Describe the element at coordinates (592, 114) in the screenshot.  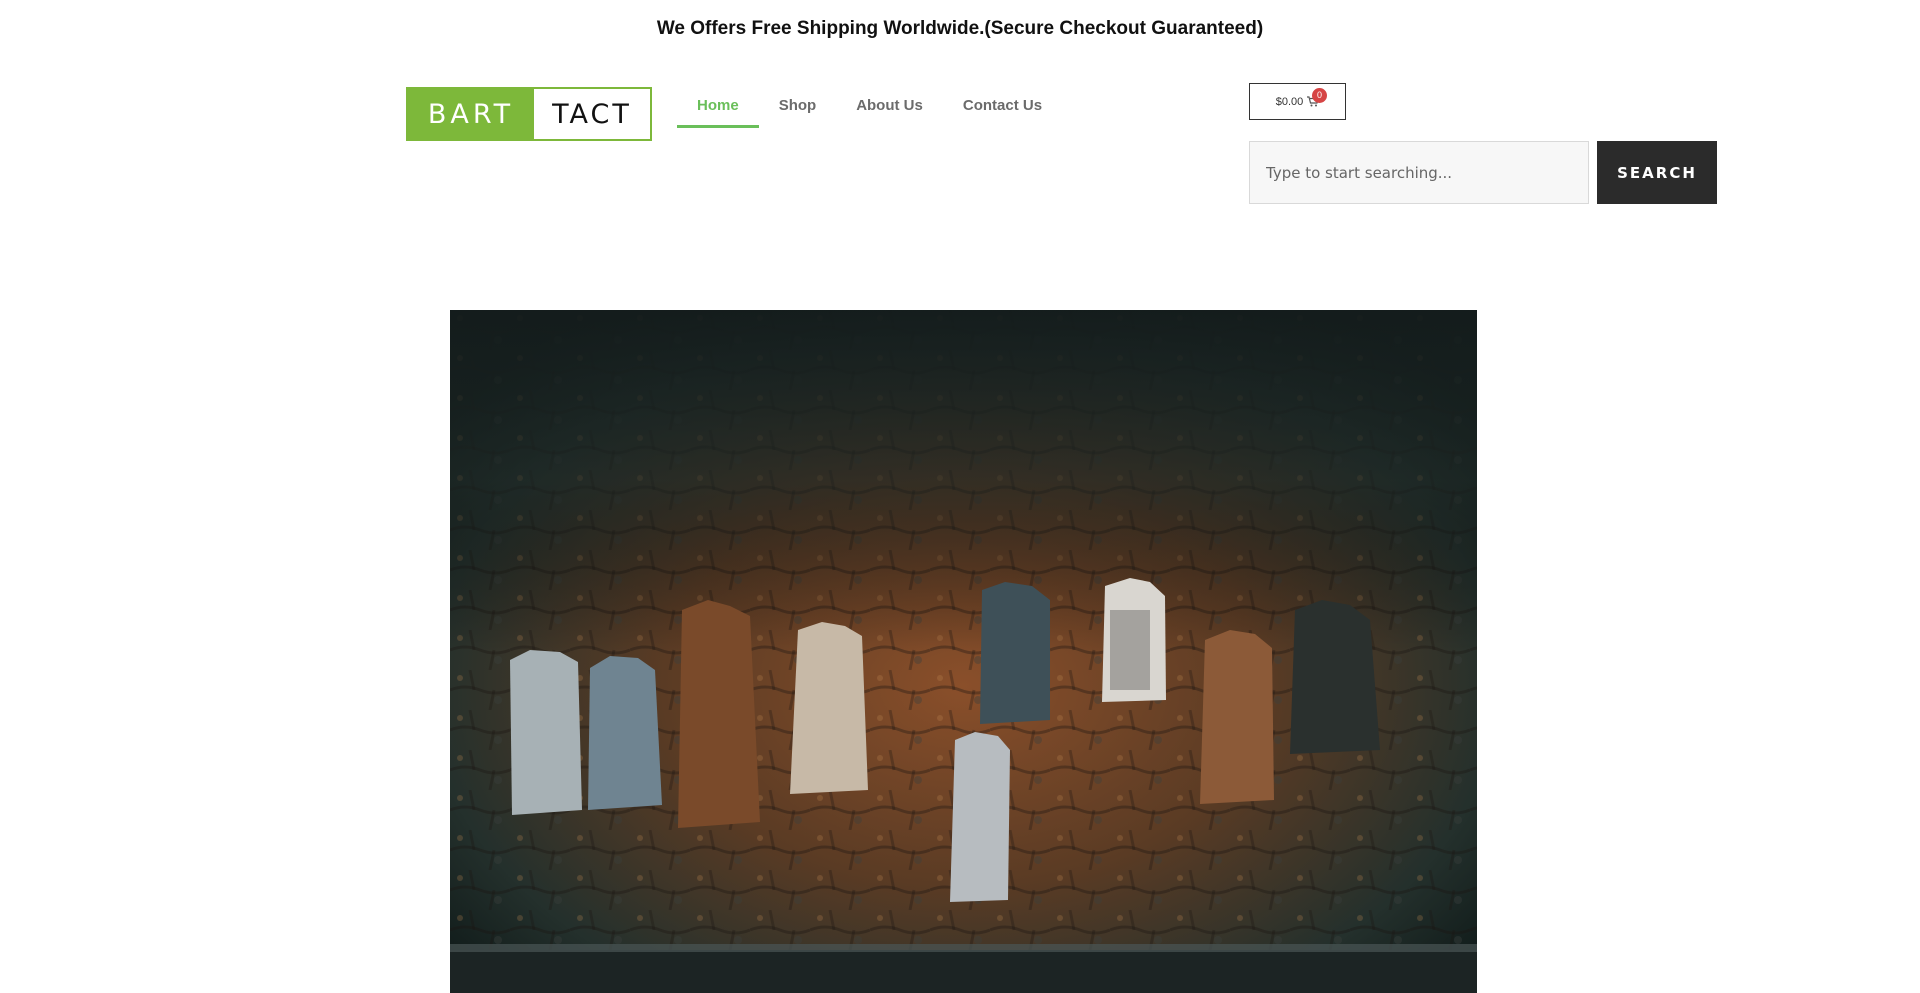
I see `logo-text-tact: TACT` at that location.